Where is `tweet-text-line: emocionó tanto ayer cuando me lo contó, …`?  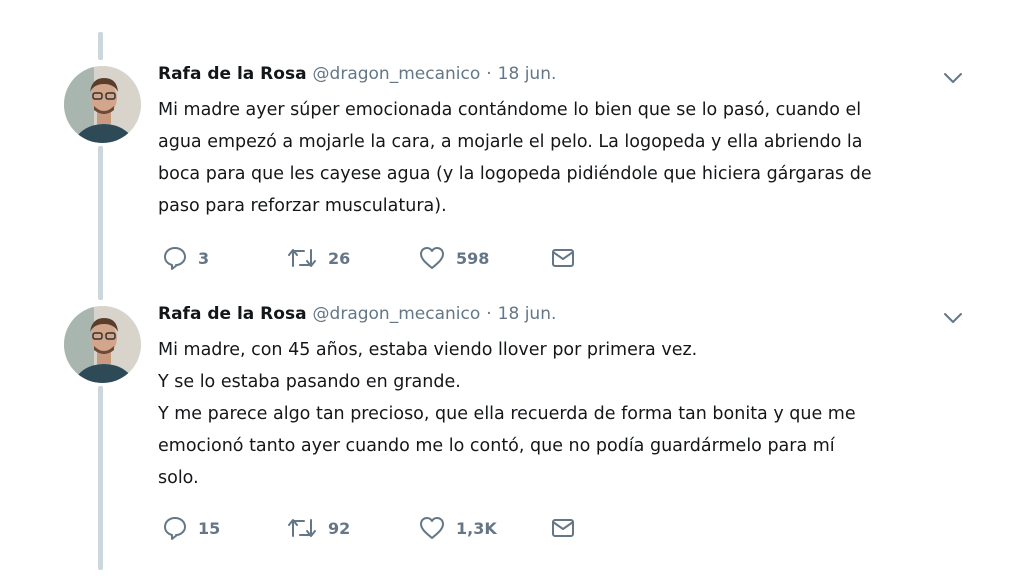 tweet-text-line: emocionó tanto ayer cuando me lo contó, … is located at coordinates (496, 446).